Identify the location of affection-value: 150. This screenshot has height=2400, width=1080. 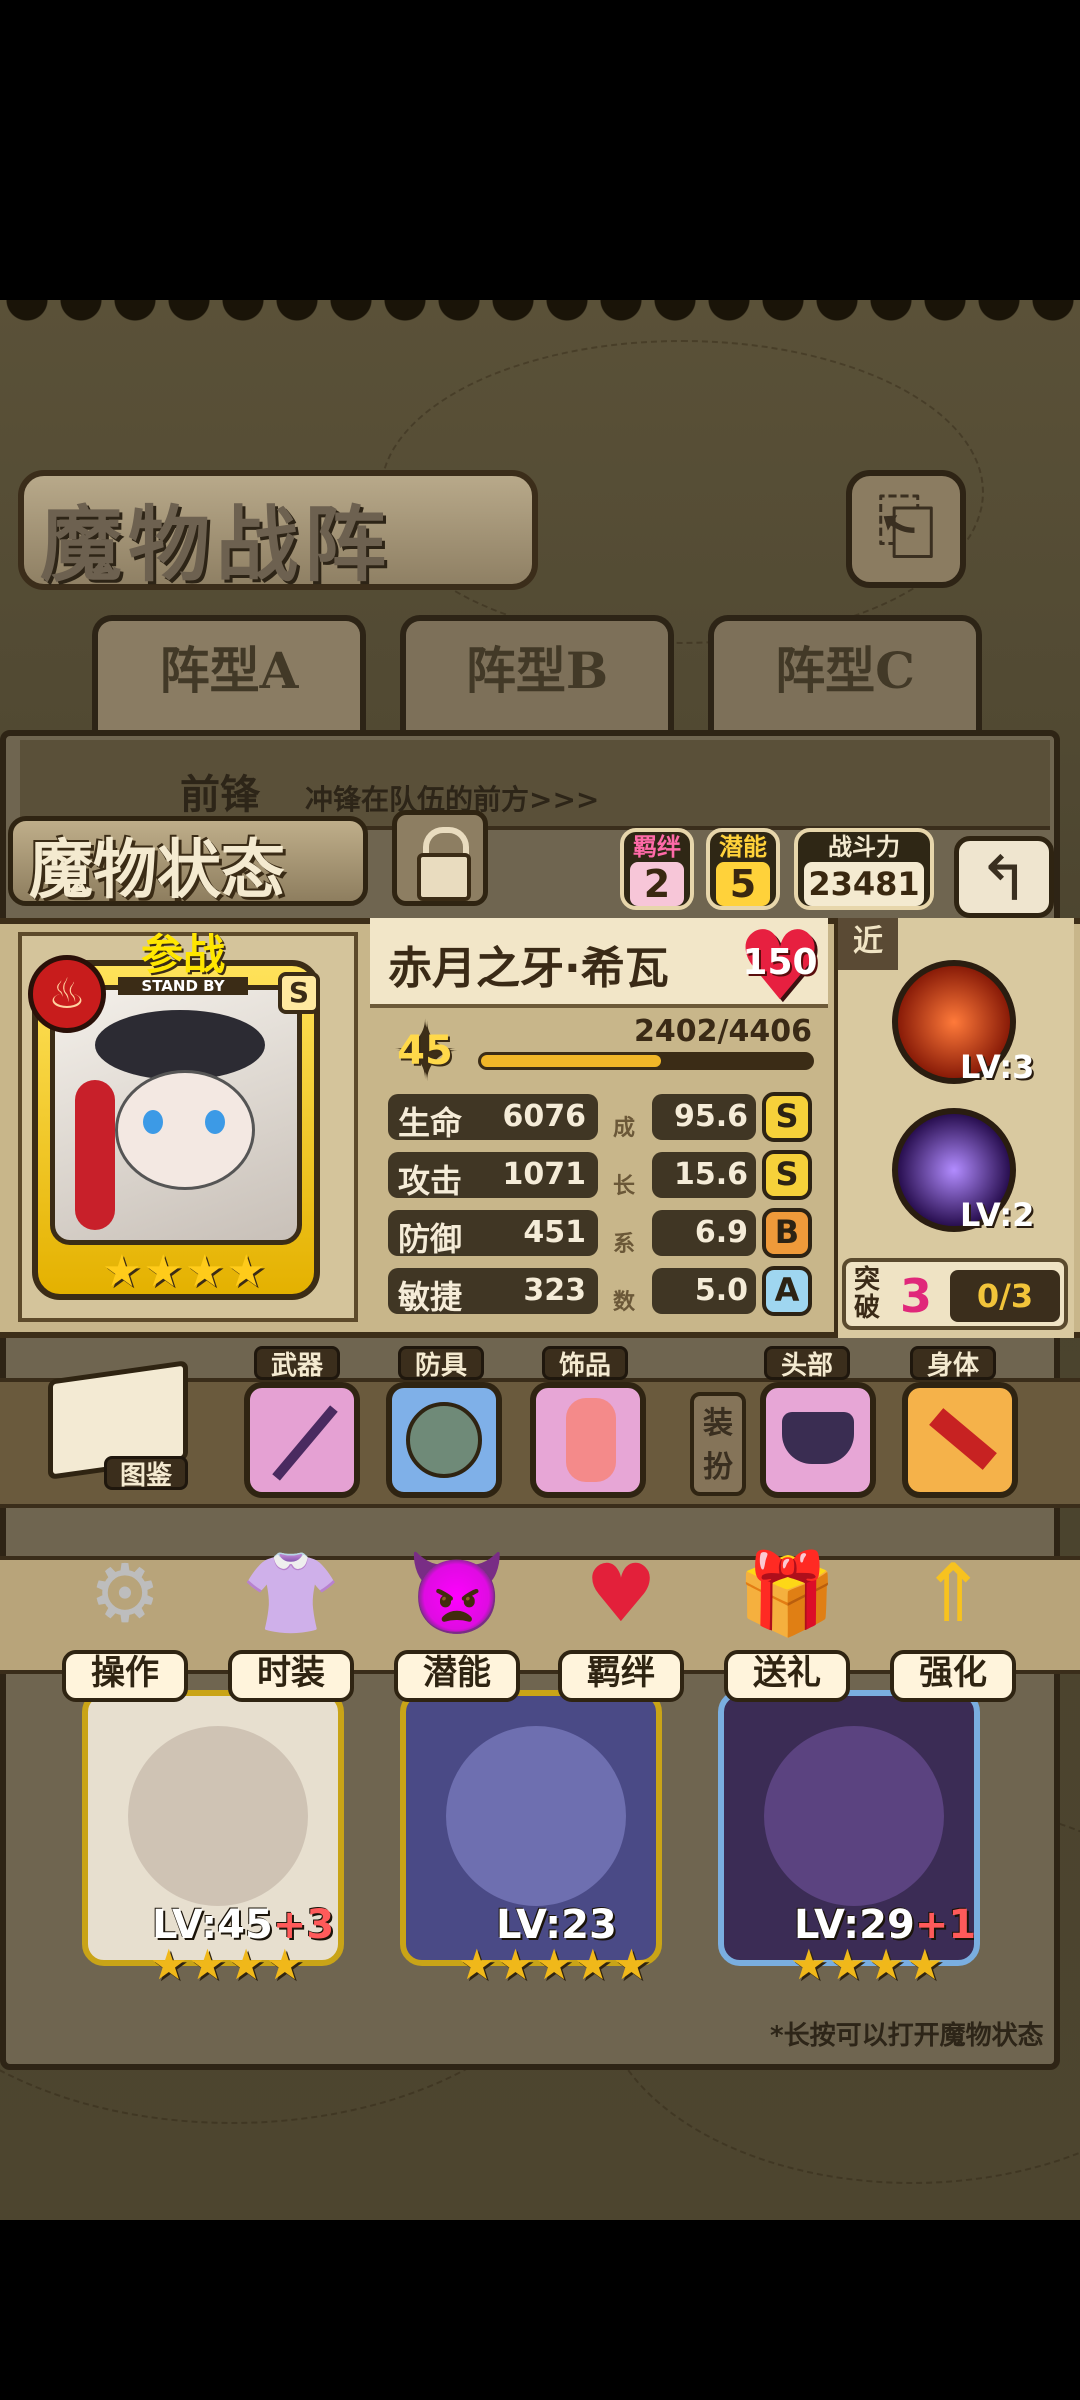
(780, 962).